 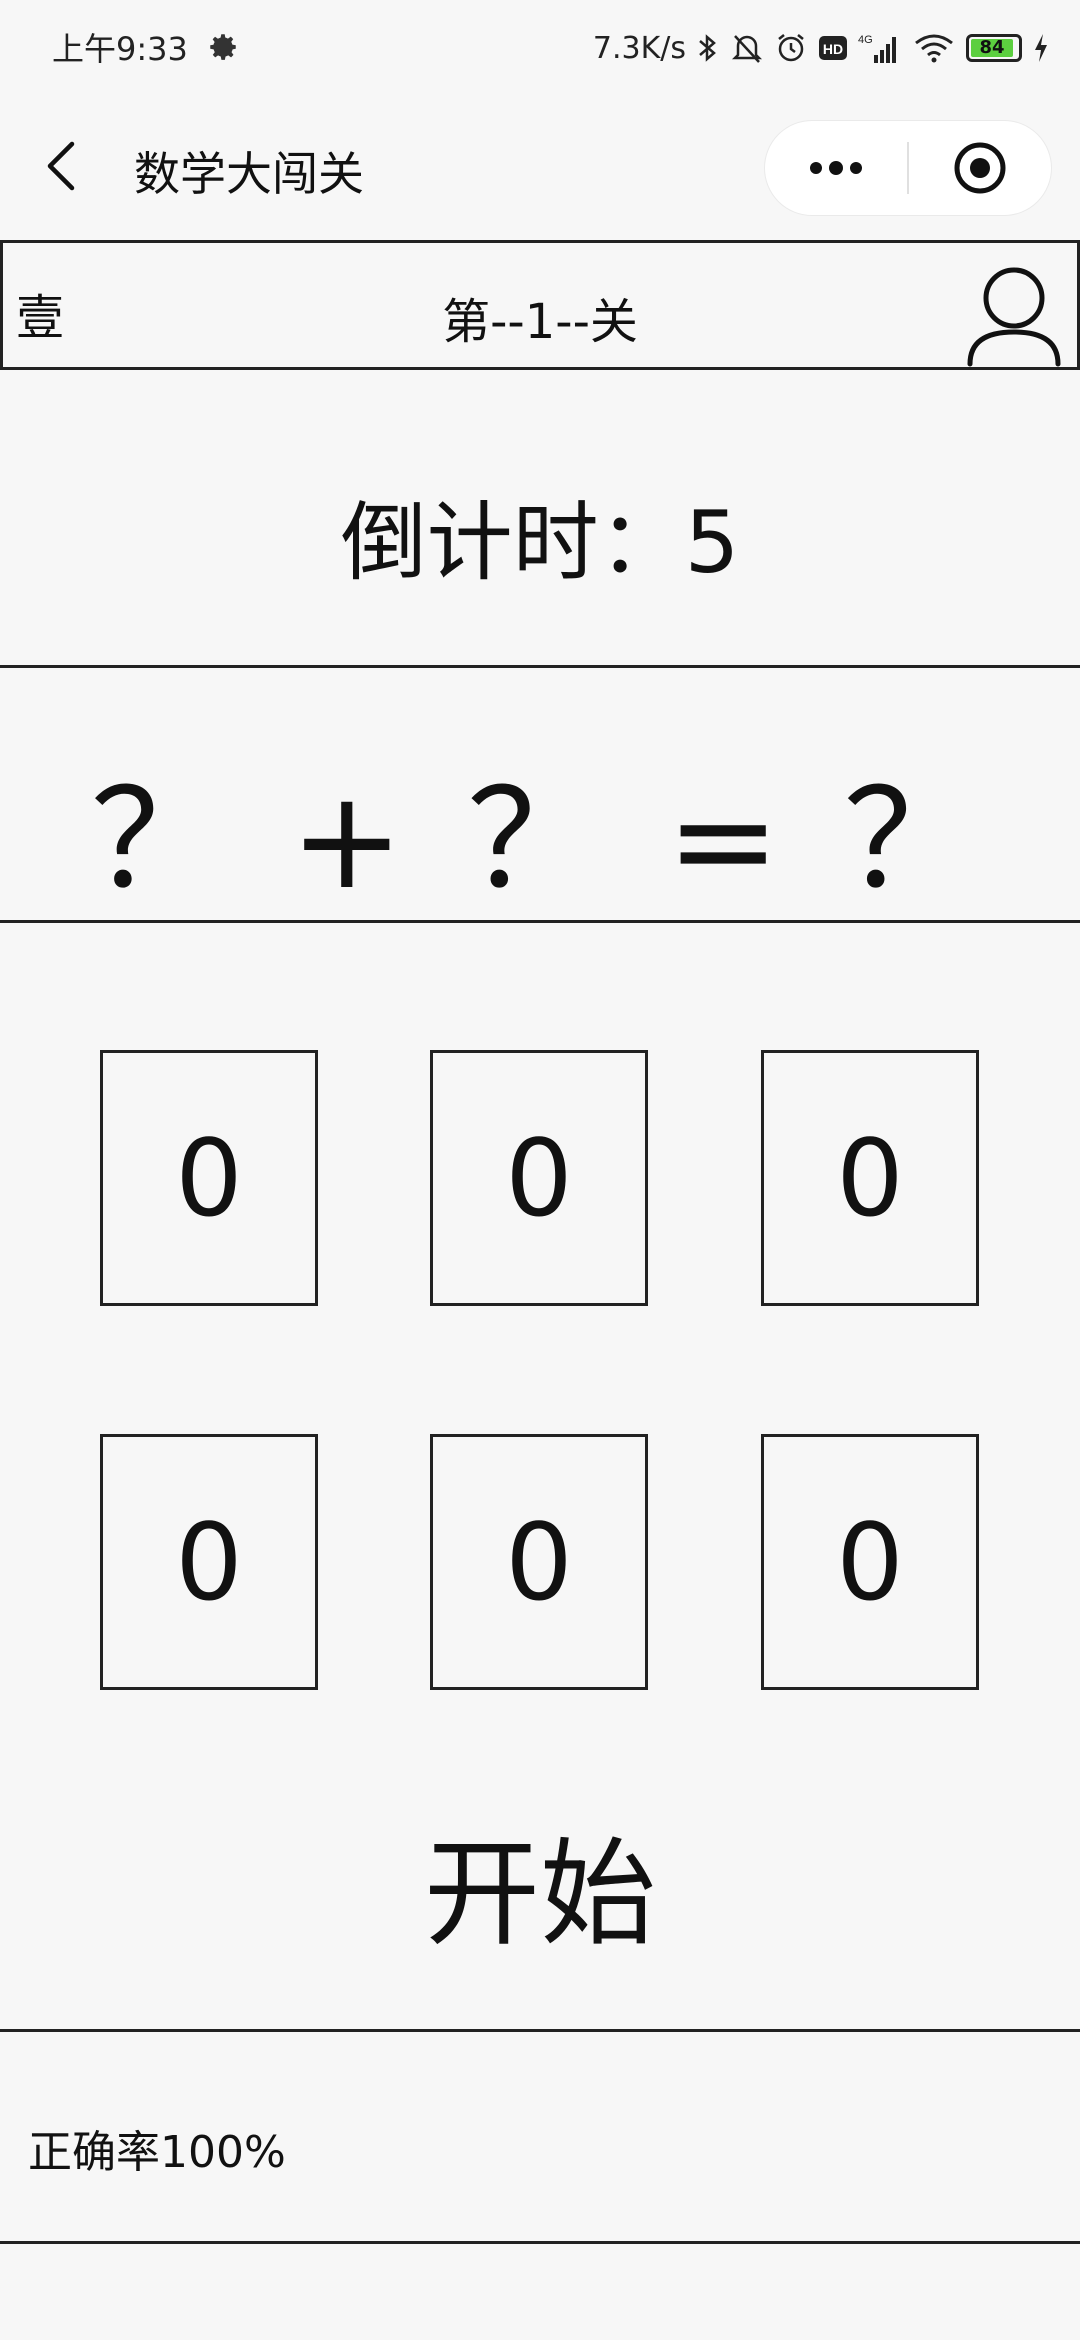 I want to click on svg-text: 4G, so click(x=865, y=40).